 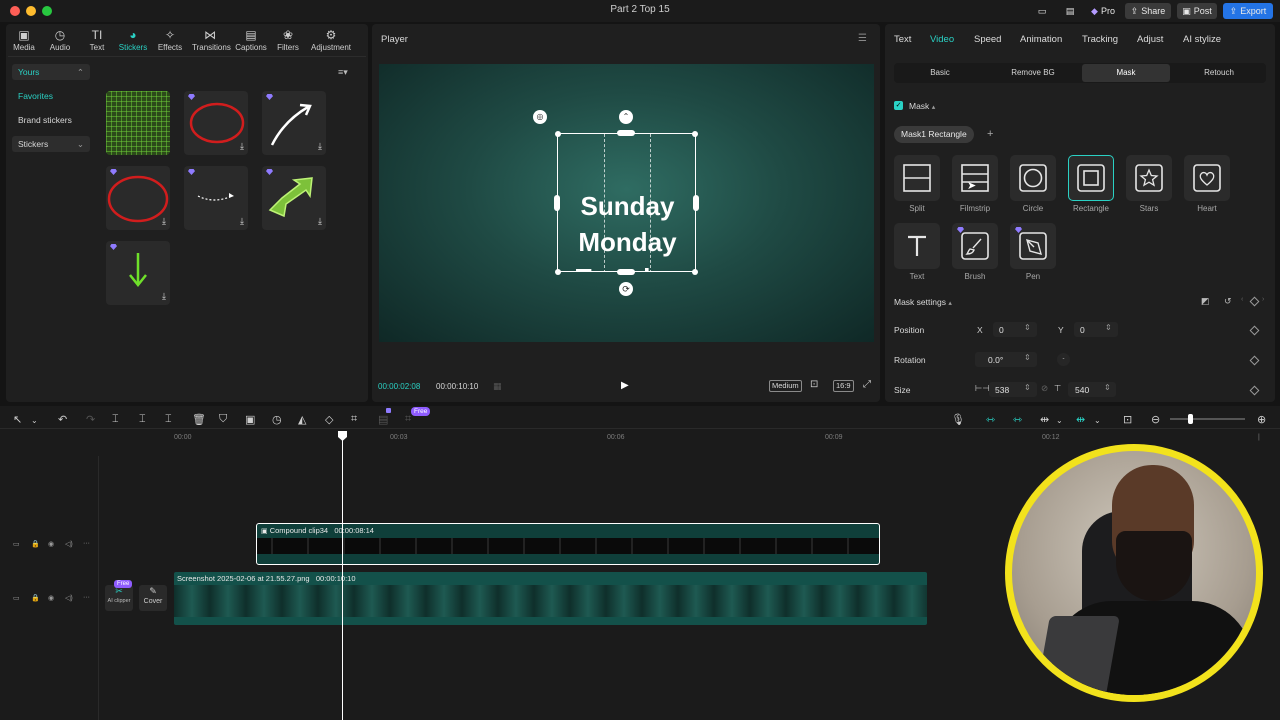 I want to click on sidebar-item-yours: Yours ⌃, so click(x=51, y=72).